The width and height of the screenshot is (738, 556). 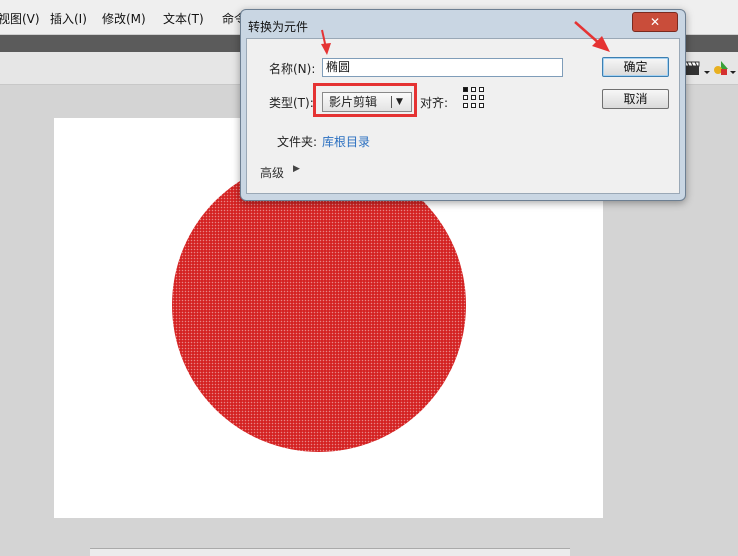 I want to click on type-label: 类型(T):, so click(x=291, y=103).